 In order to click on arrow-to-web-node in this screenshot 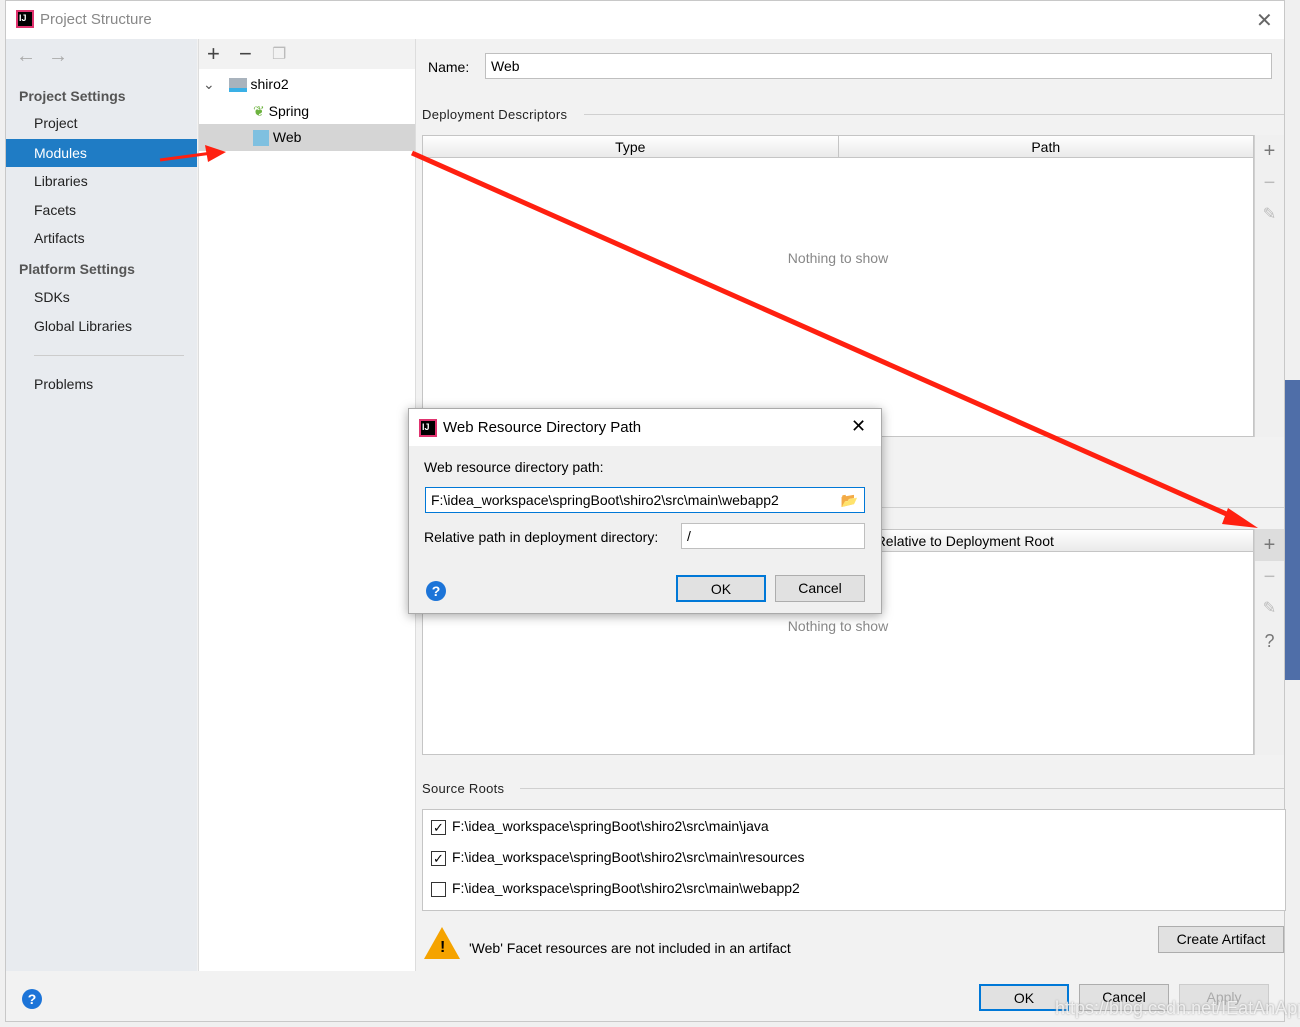, I will do `click(186, 156)`.